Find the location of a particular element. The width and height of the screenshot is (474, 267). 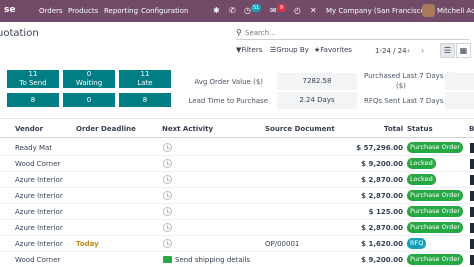

favorites-button: ★Favorites is located at coordinates (333, 50).